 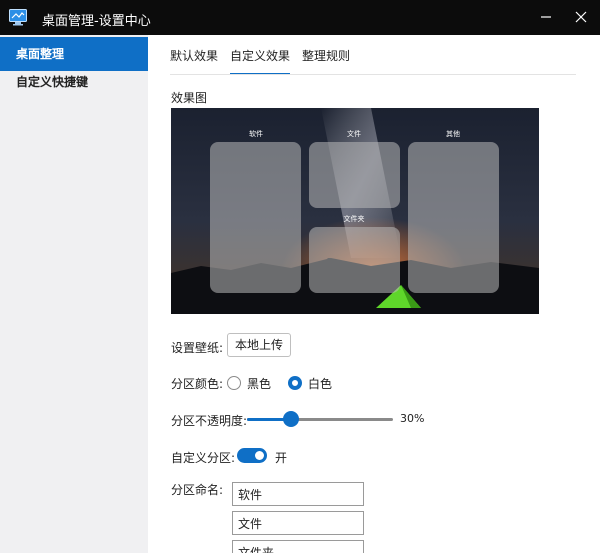 What do you see at coordinates (18, 17) in the screenshot?
I see `monitor-icon` at bounding box center [18, 17].